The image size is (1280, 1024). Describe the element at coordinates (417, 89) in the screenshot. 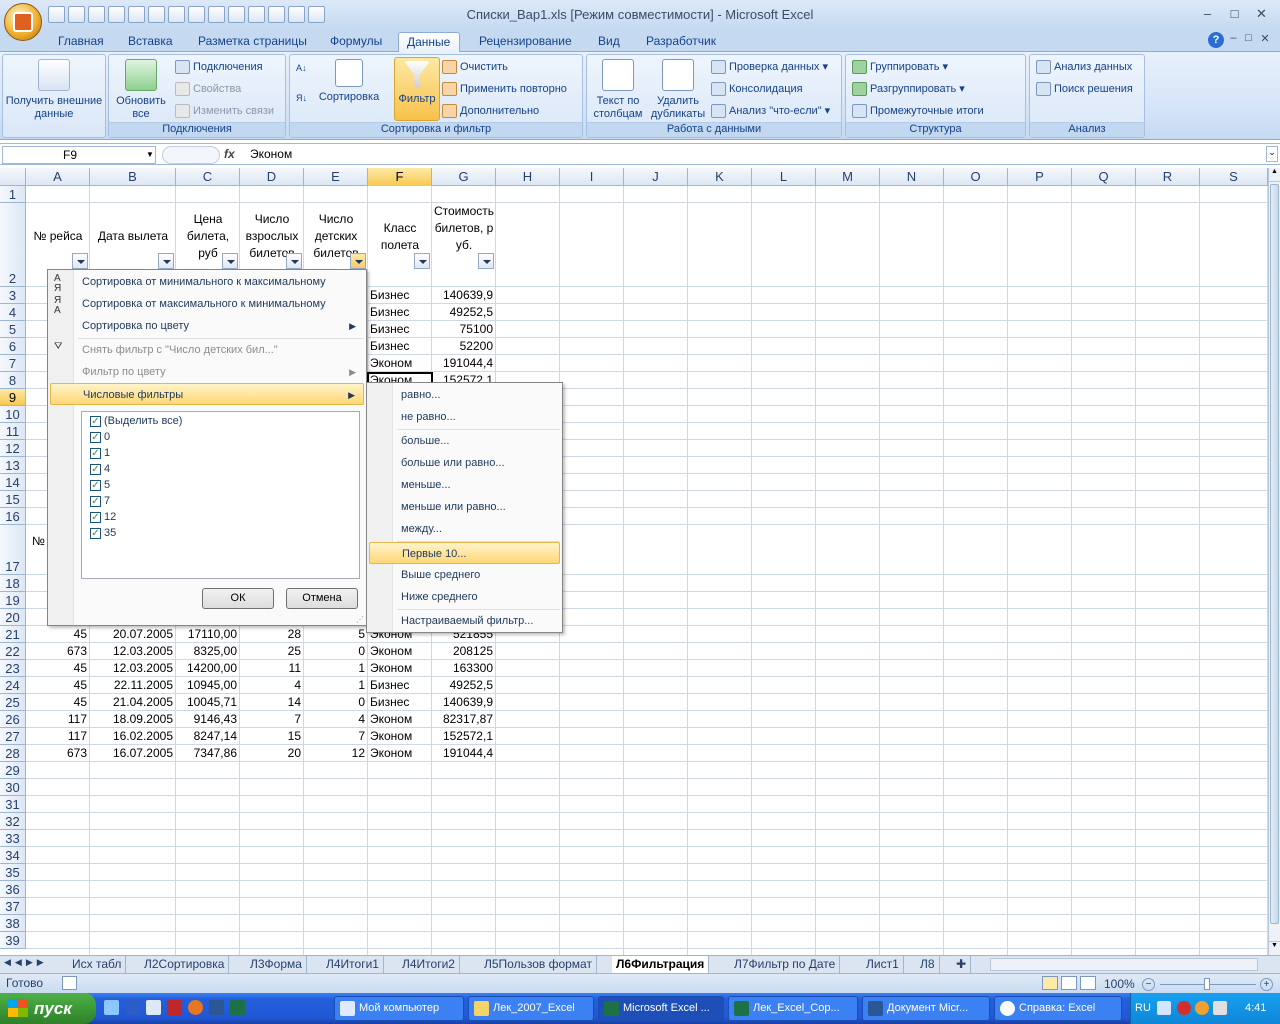

I see `filter-button: Фильтр` at that location.